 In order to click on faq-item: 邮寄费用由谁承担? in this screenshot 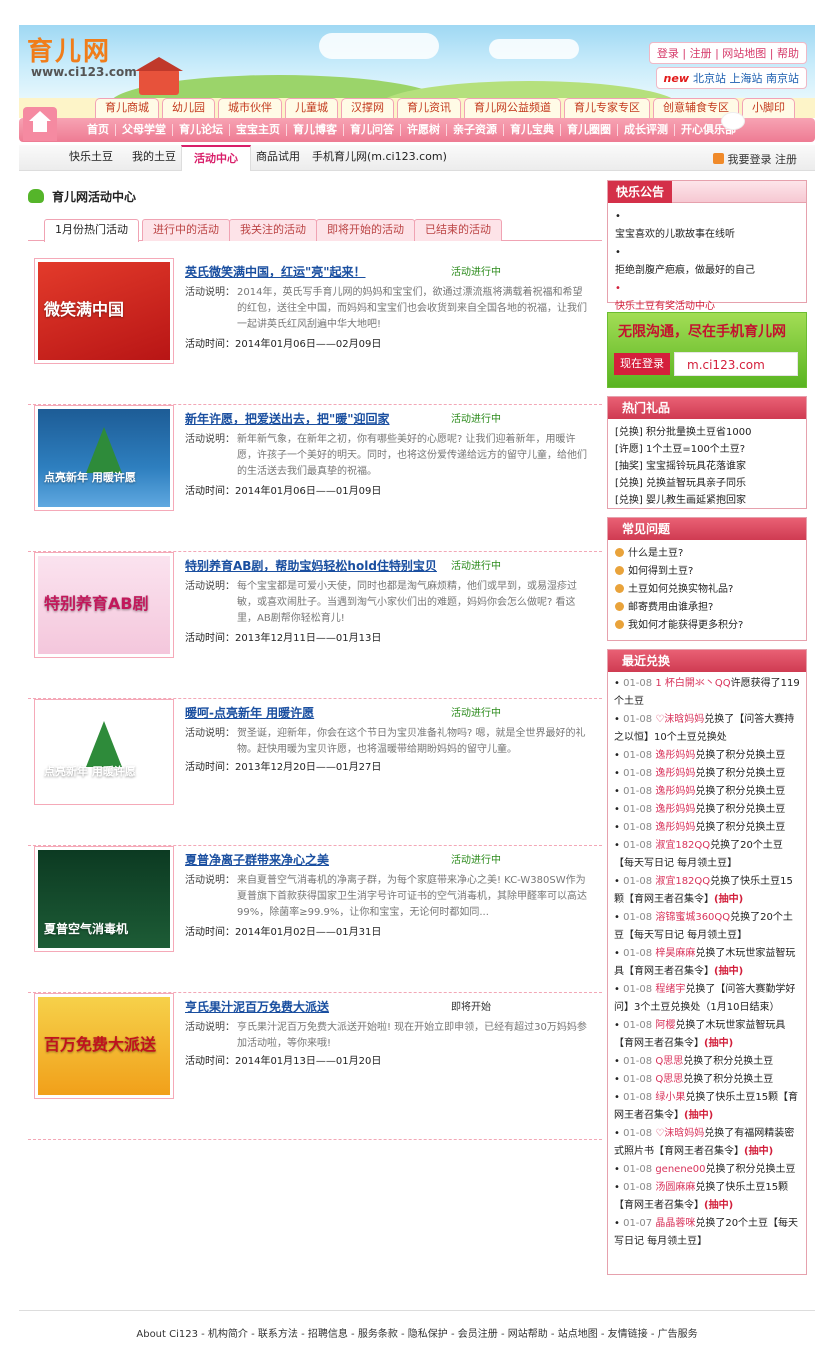, I will do `click(707, 608)`.